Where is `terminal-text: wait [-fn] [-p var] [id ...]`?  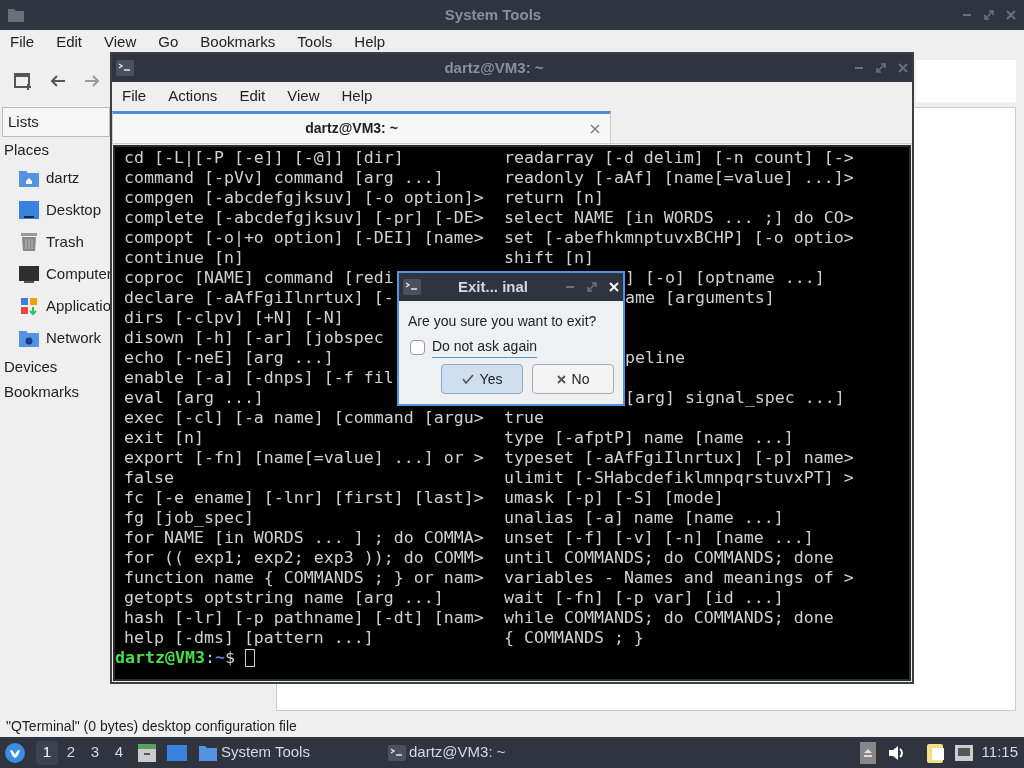 terminal-text: wait [-fn] [-p var] [id ...] is located at coordinates (644, 598).